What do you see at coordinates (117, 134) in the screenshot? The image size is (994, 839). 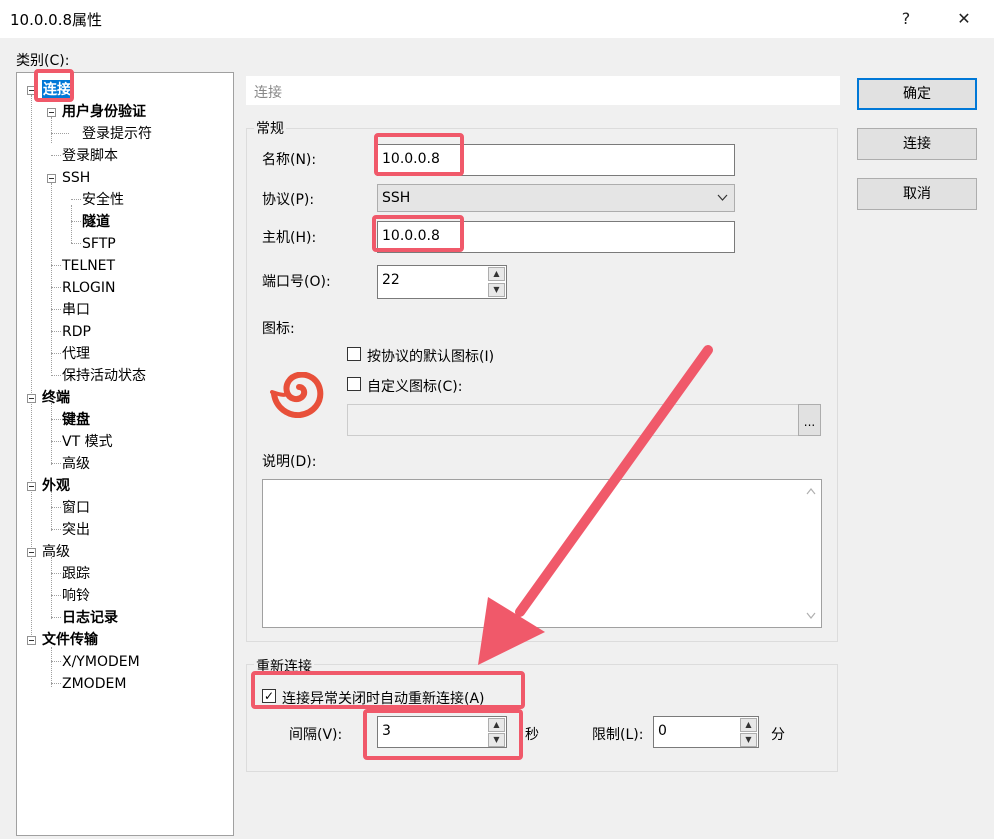 I see `tree-item-login-prompts: 登录提示符` at bounding box center [117, 134].